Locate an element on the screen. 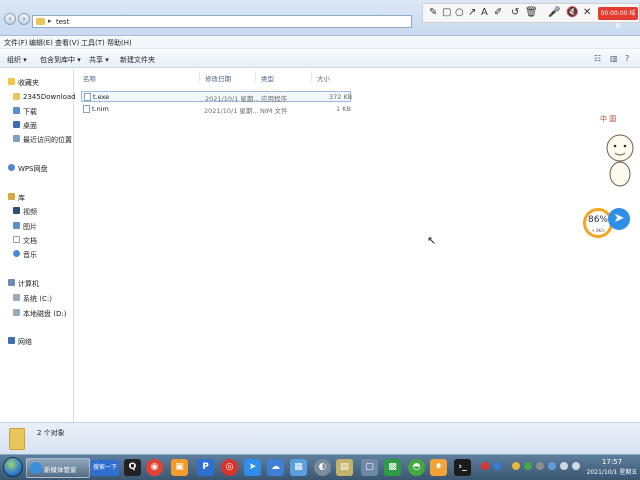  back-button: ‹ is located at coordinates (10, 19).